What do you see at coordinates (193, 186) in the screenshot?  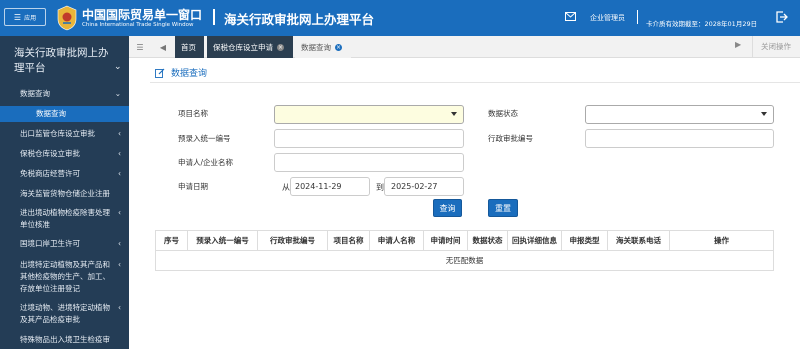 I see `apply-date-label: 申请日期` at bounding box center [193, 186].